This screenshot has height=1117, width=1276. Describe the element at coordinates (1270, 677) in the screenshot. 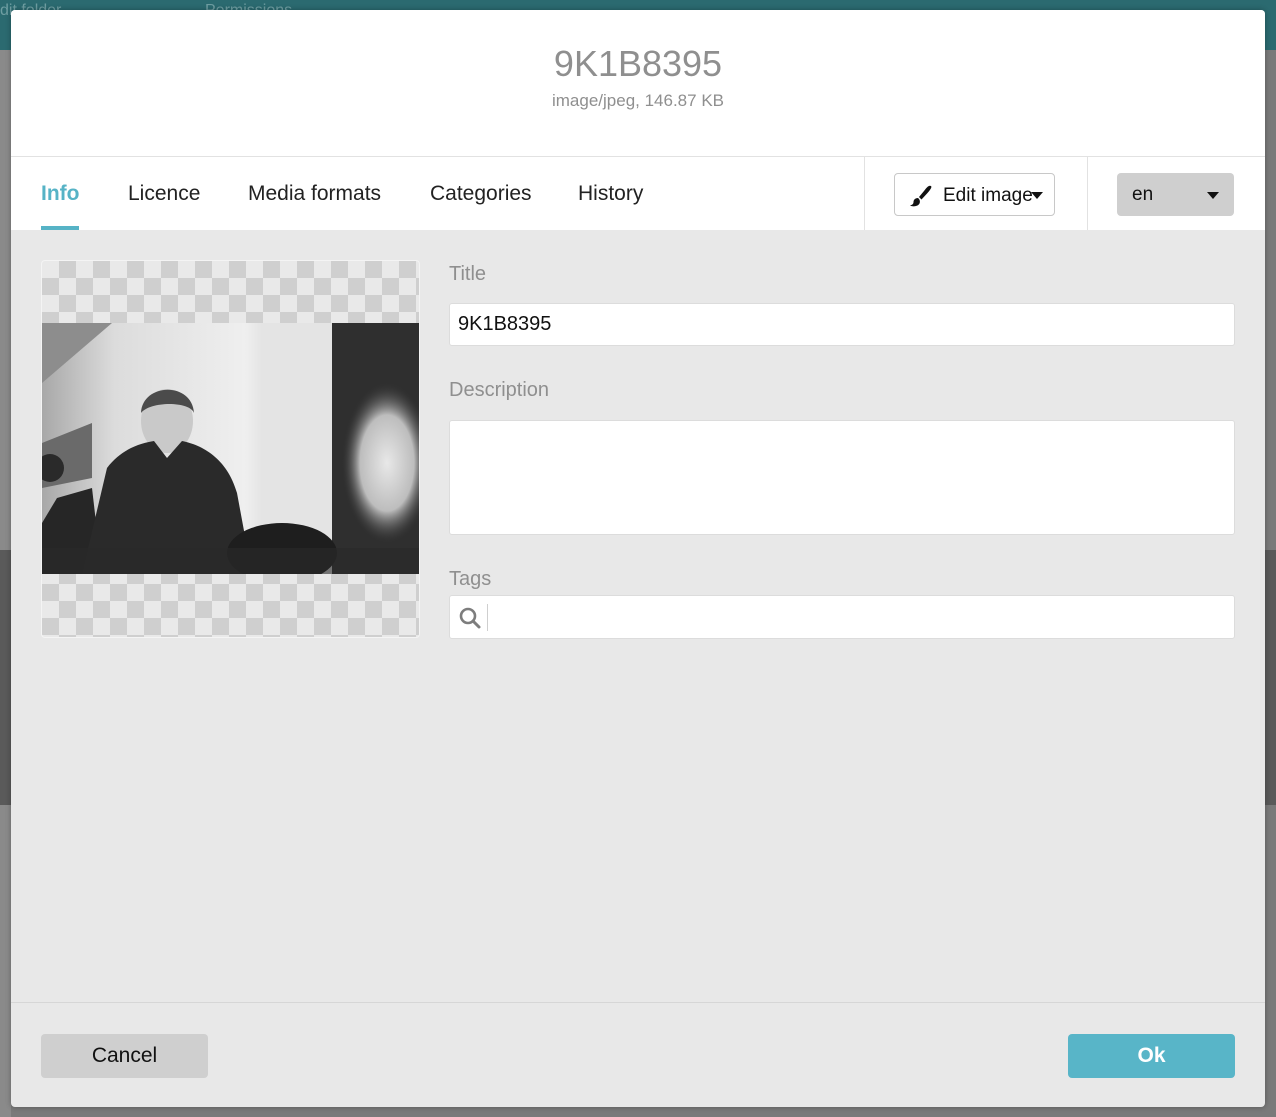

I see `background-photo-right` at that location.